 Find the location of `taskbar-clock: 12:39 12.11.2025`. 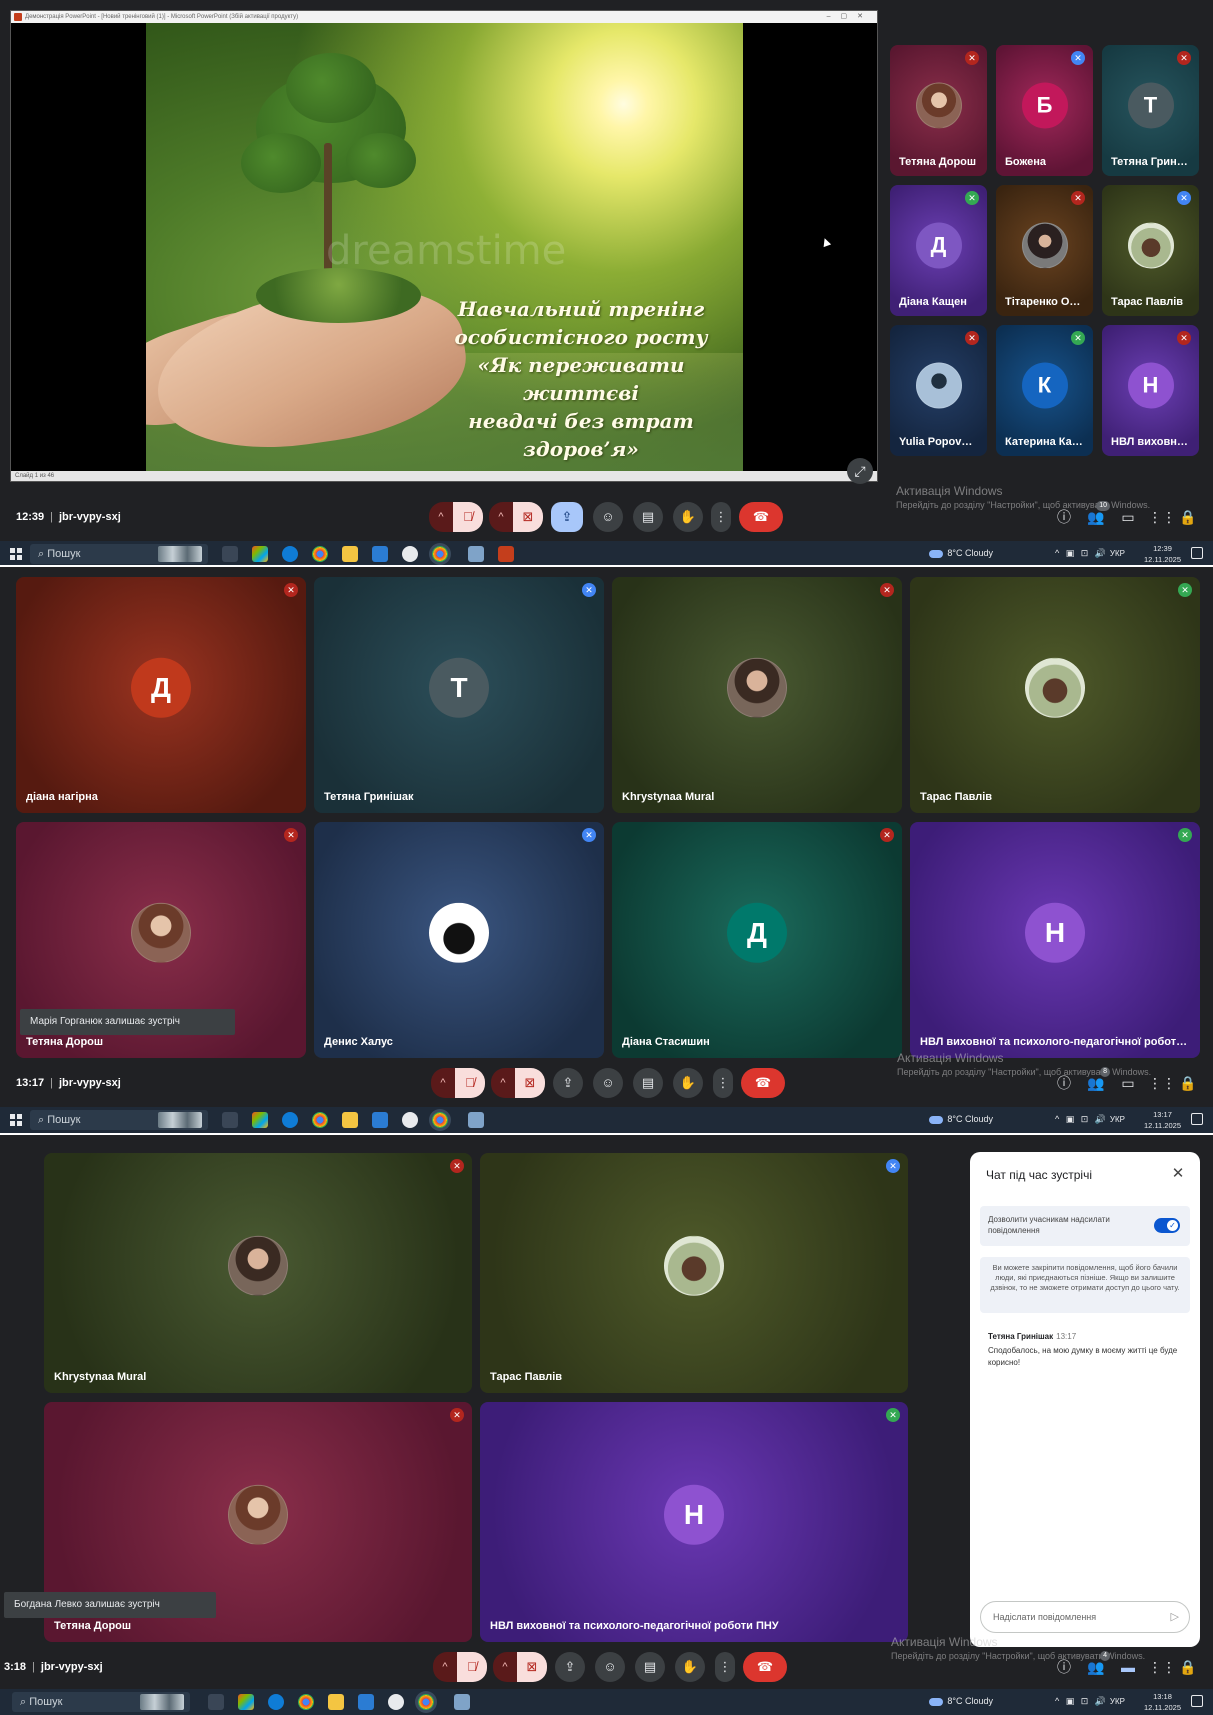

taskbar-clock: 12:39 12.11.2025 is located at coordinates (1162, 554).